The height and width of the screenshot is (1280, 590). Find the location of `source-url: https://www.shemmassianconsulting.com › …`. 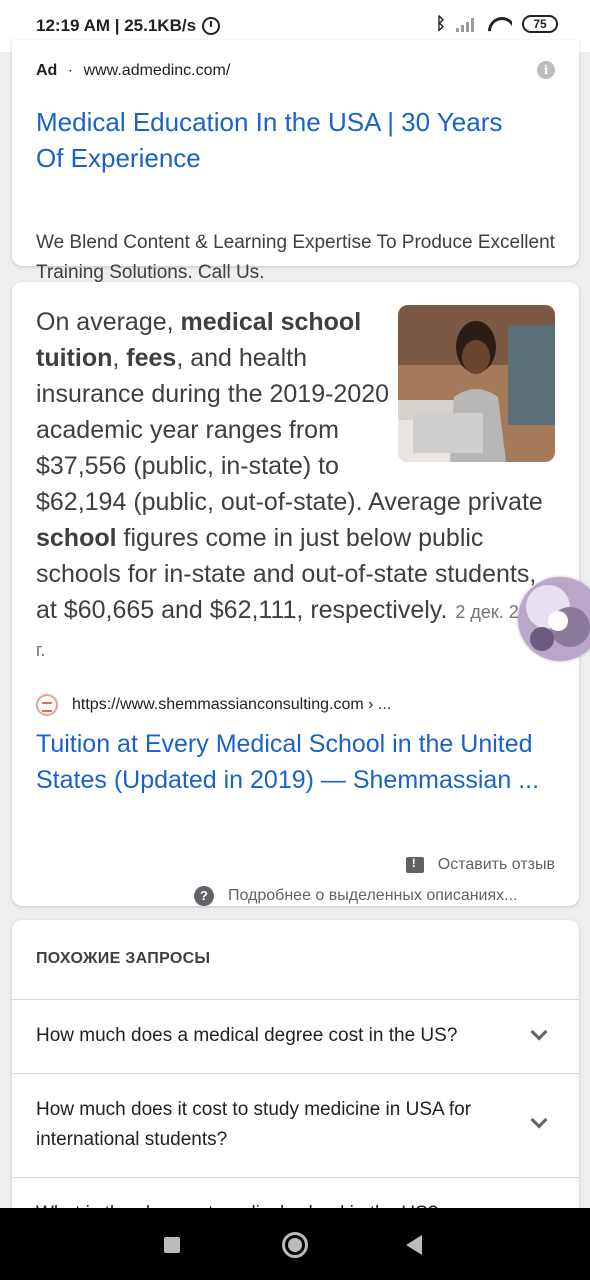

source-url: https://www.shemmassianconsulting.com › … is located at coordinates (231, 705).